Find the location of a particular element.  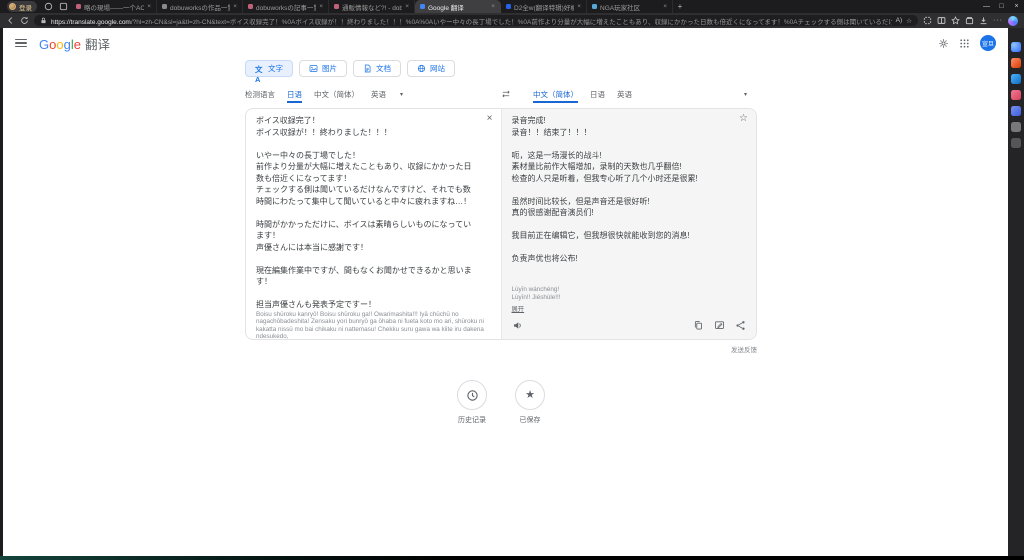

mode-website-button: 网站 is located at coordinates (431, 68).